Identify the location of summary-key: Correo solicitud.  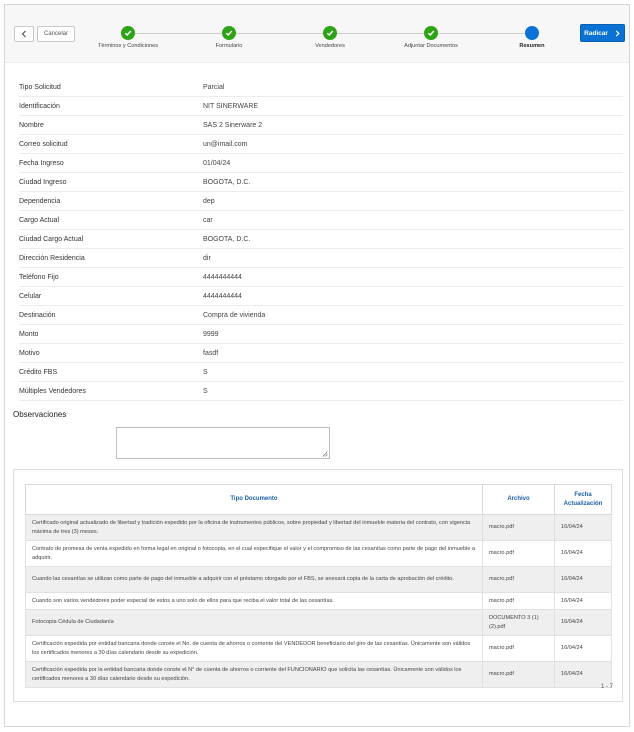
(43, 144).